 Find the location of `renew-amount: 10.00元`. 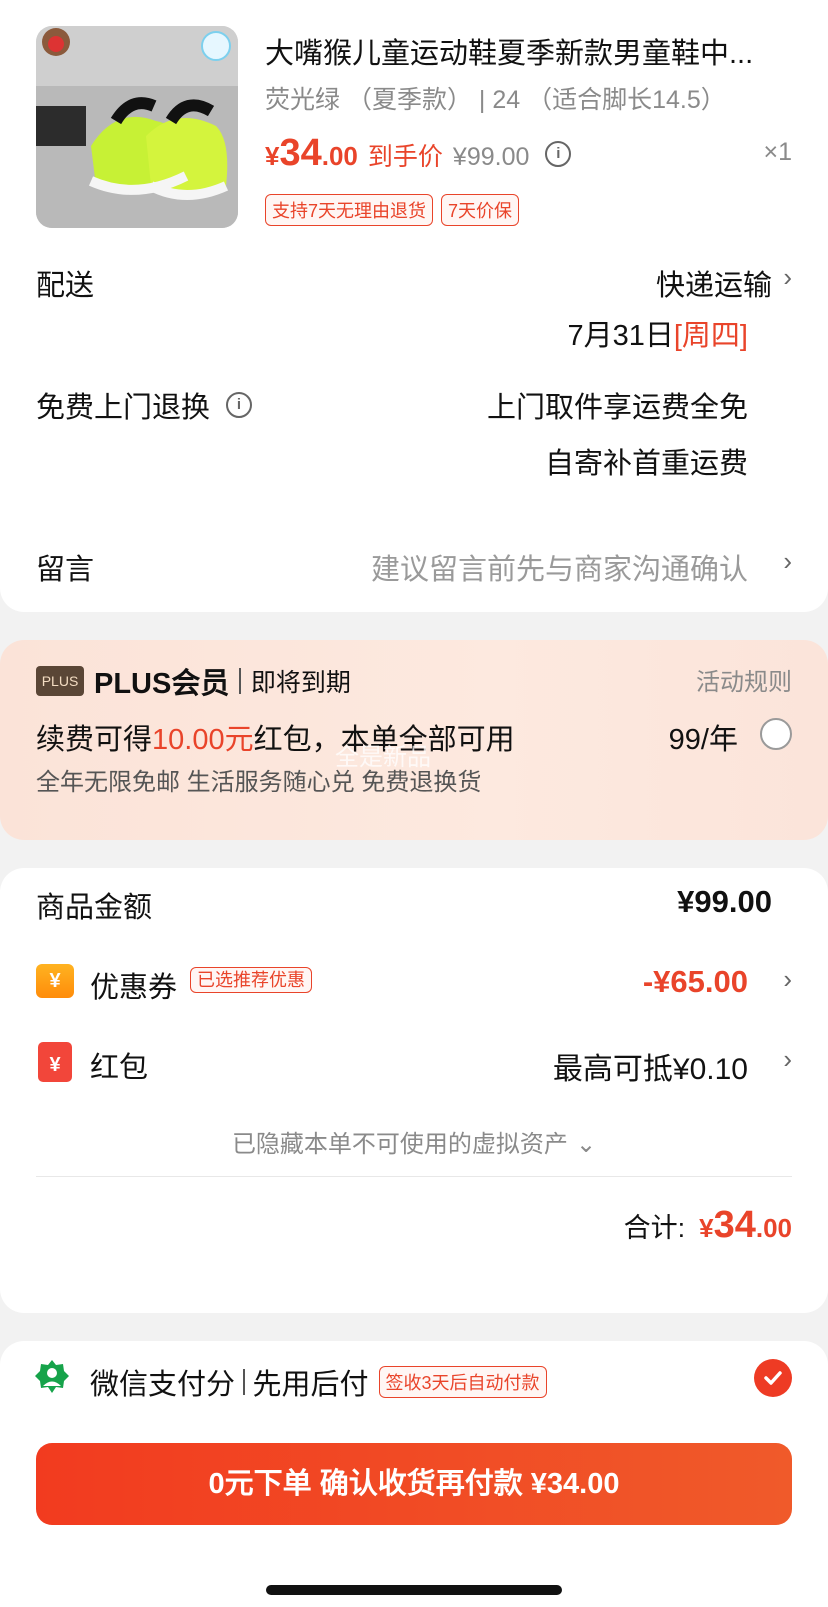

renew-amount: 10.00元 is located at coordinates (203, 740).